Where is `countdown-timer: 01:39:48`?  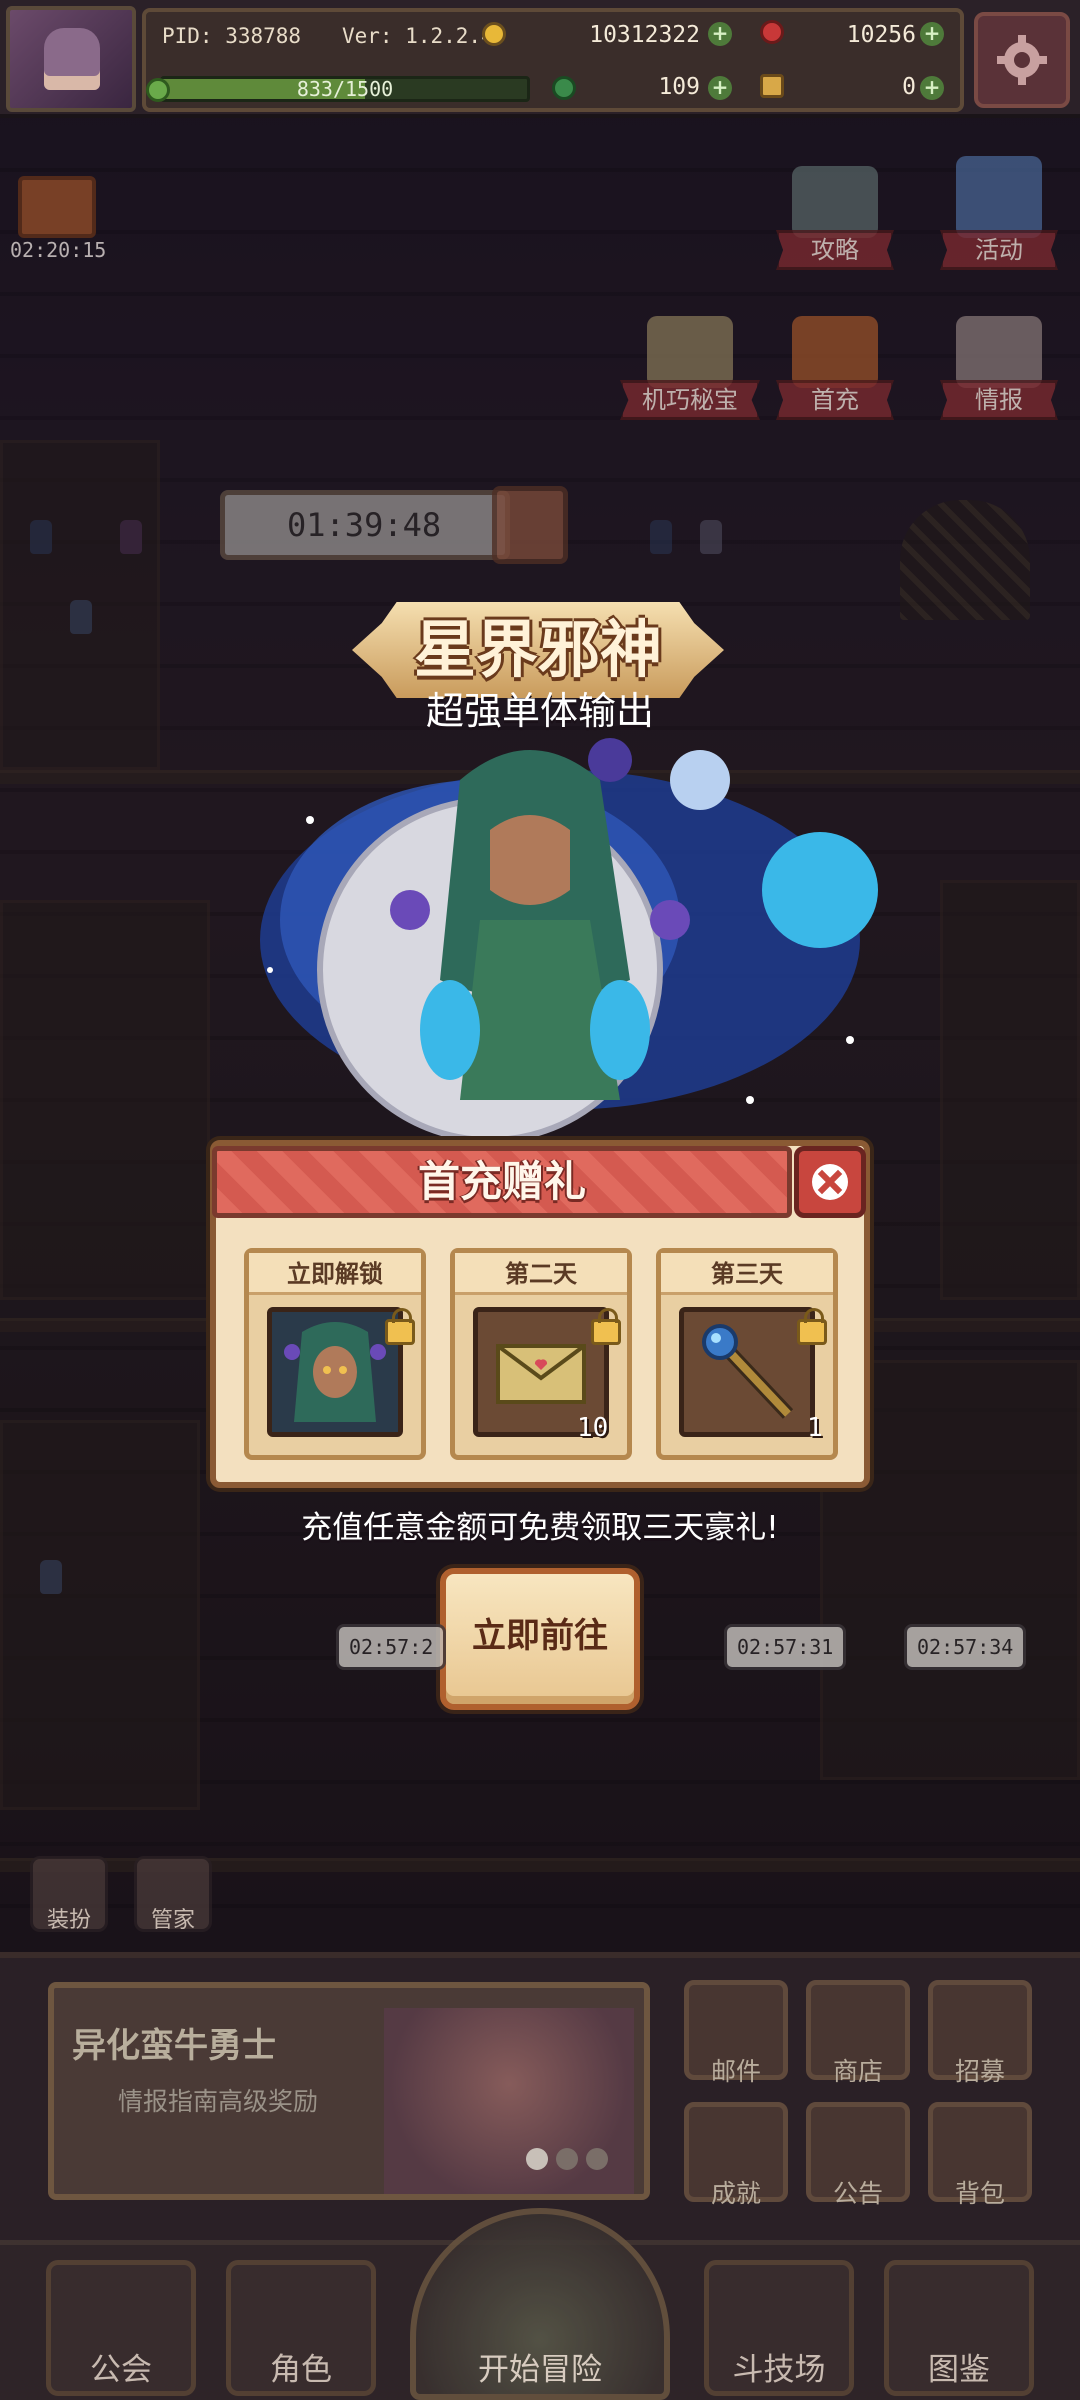
countdown-timer: 01:39:48 is located at coordinates (365, 525).